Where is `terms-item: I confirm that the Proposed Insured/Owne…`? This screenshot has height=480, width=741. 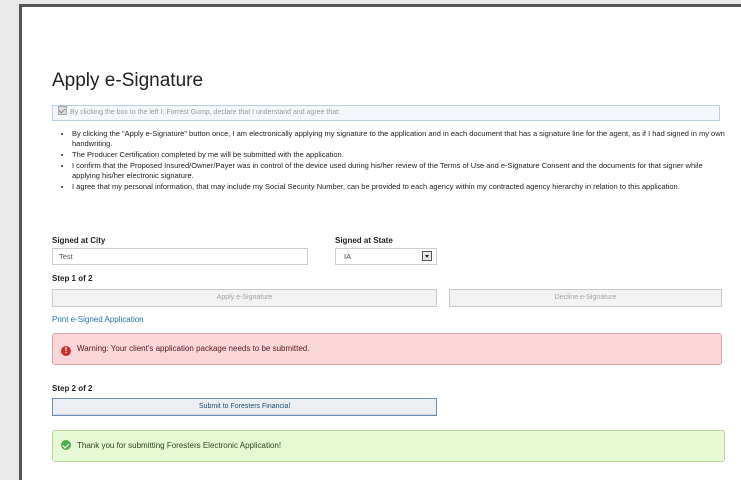
terms-item: I confirm that the Proposed Insured/Owne… is located at coordinates (402, 171).